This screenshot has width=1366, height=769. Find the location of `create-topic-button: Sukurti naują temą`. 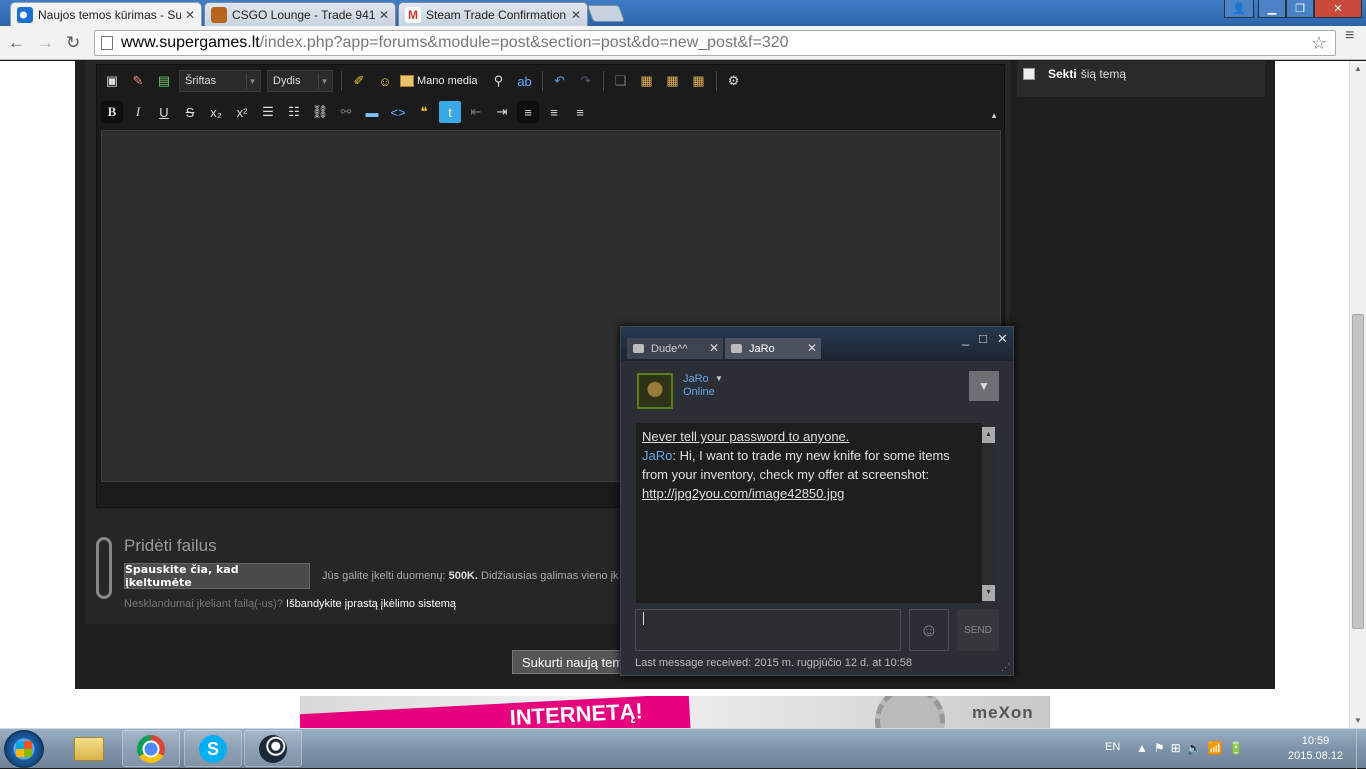

create-topic-button: Sukurti naują temą is located at coordinates (567, 662).